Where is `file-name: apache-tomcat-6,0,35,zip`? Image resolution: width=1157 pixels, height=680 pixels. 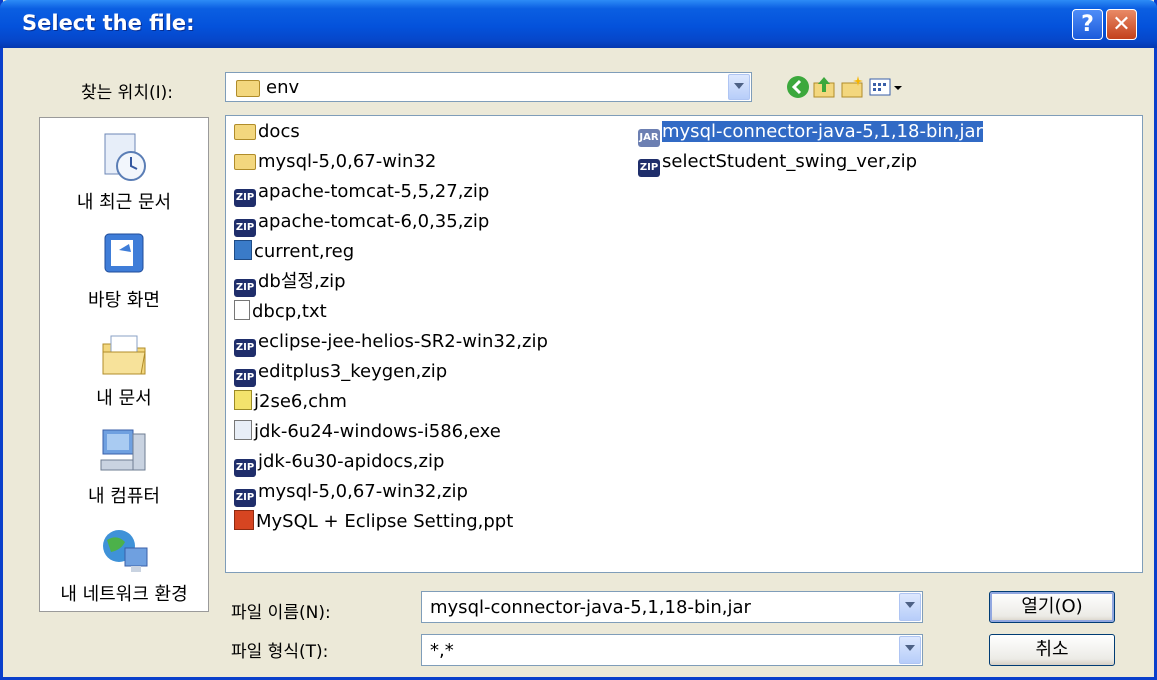
file-name: apache-tomcat-6,0,35,zip is located at coordinates (374, 221).